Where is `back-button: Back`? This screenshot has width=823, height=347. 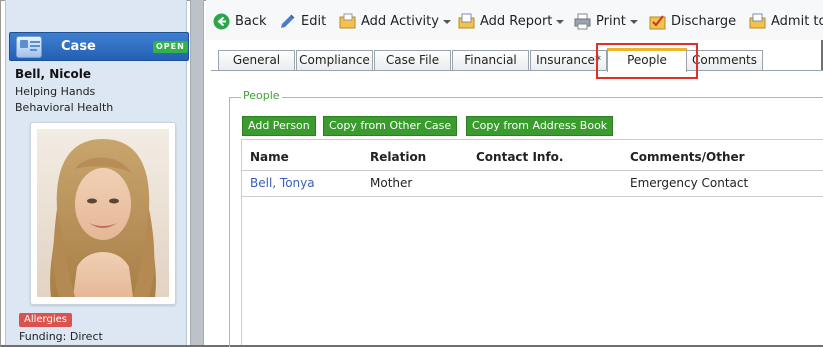
back-button: Back is located at coordinates (240, 21).